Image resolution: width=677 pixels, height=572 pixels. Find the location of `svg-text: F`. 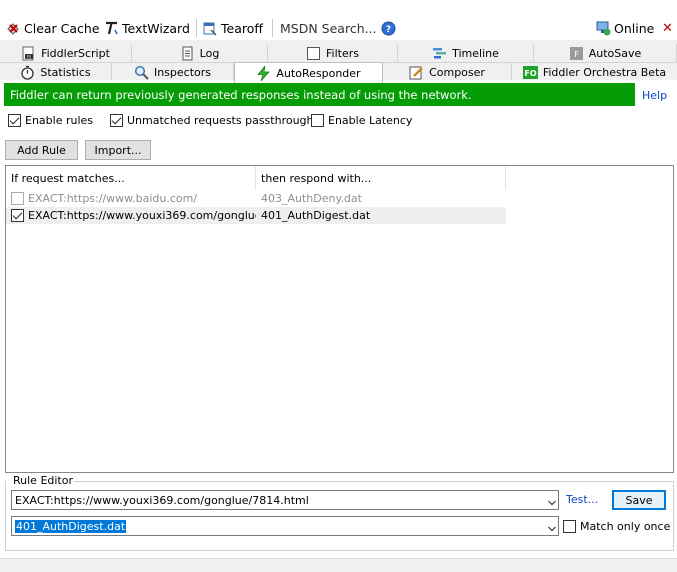

svg-text: F is located at coordinates (576, 54).